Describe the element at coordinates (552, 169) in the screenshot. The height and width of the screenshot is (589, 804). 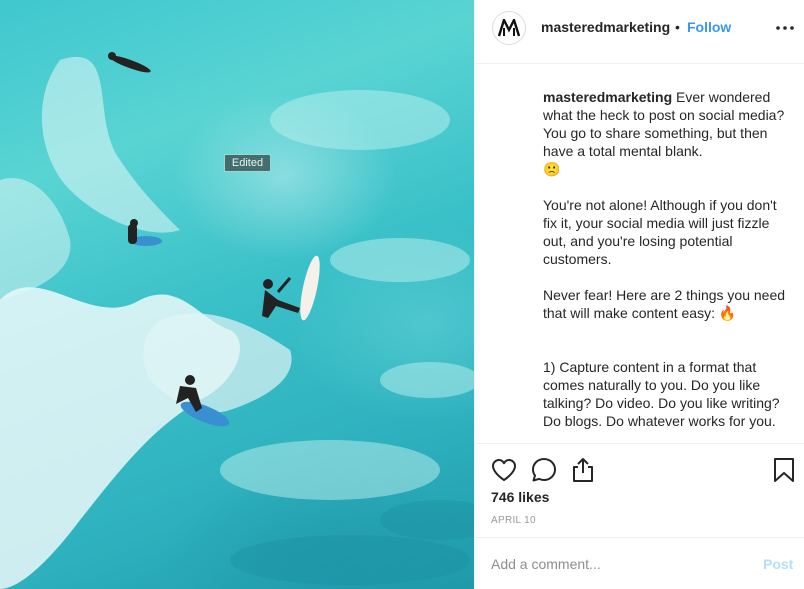
I see `caption-emoji-frown: 🙁` at that location.